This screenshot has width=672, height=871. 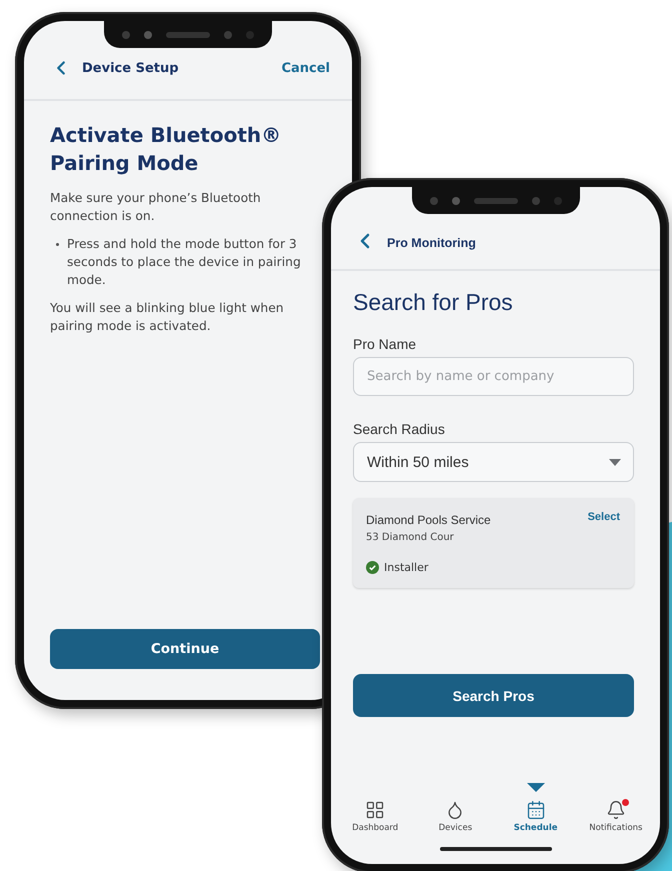 What do you see at coordinates (305, 69) in the screenshot?
I see `cancel-link: Cancel` at bounding box center [305, 69].